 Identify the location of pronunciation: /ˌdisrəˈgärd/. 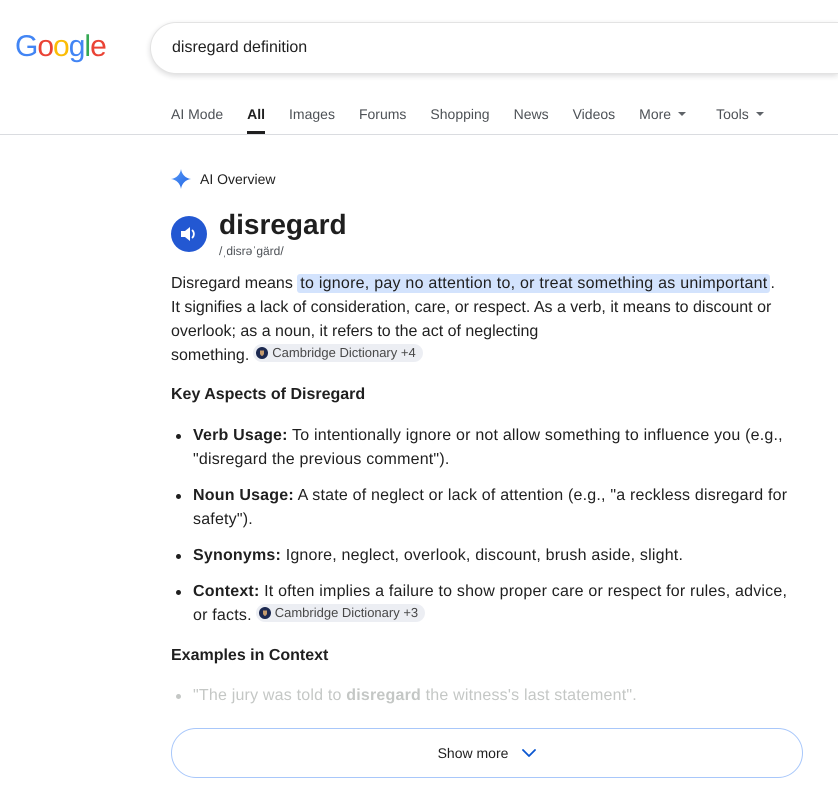
(252, 251).